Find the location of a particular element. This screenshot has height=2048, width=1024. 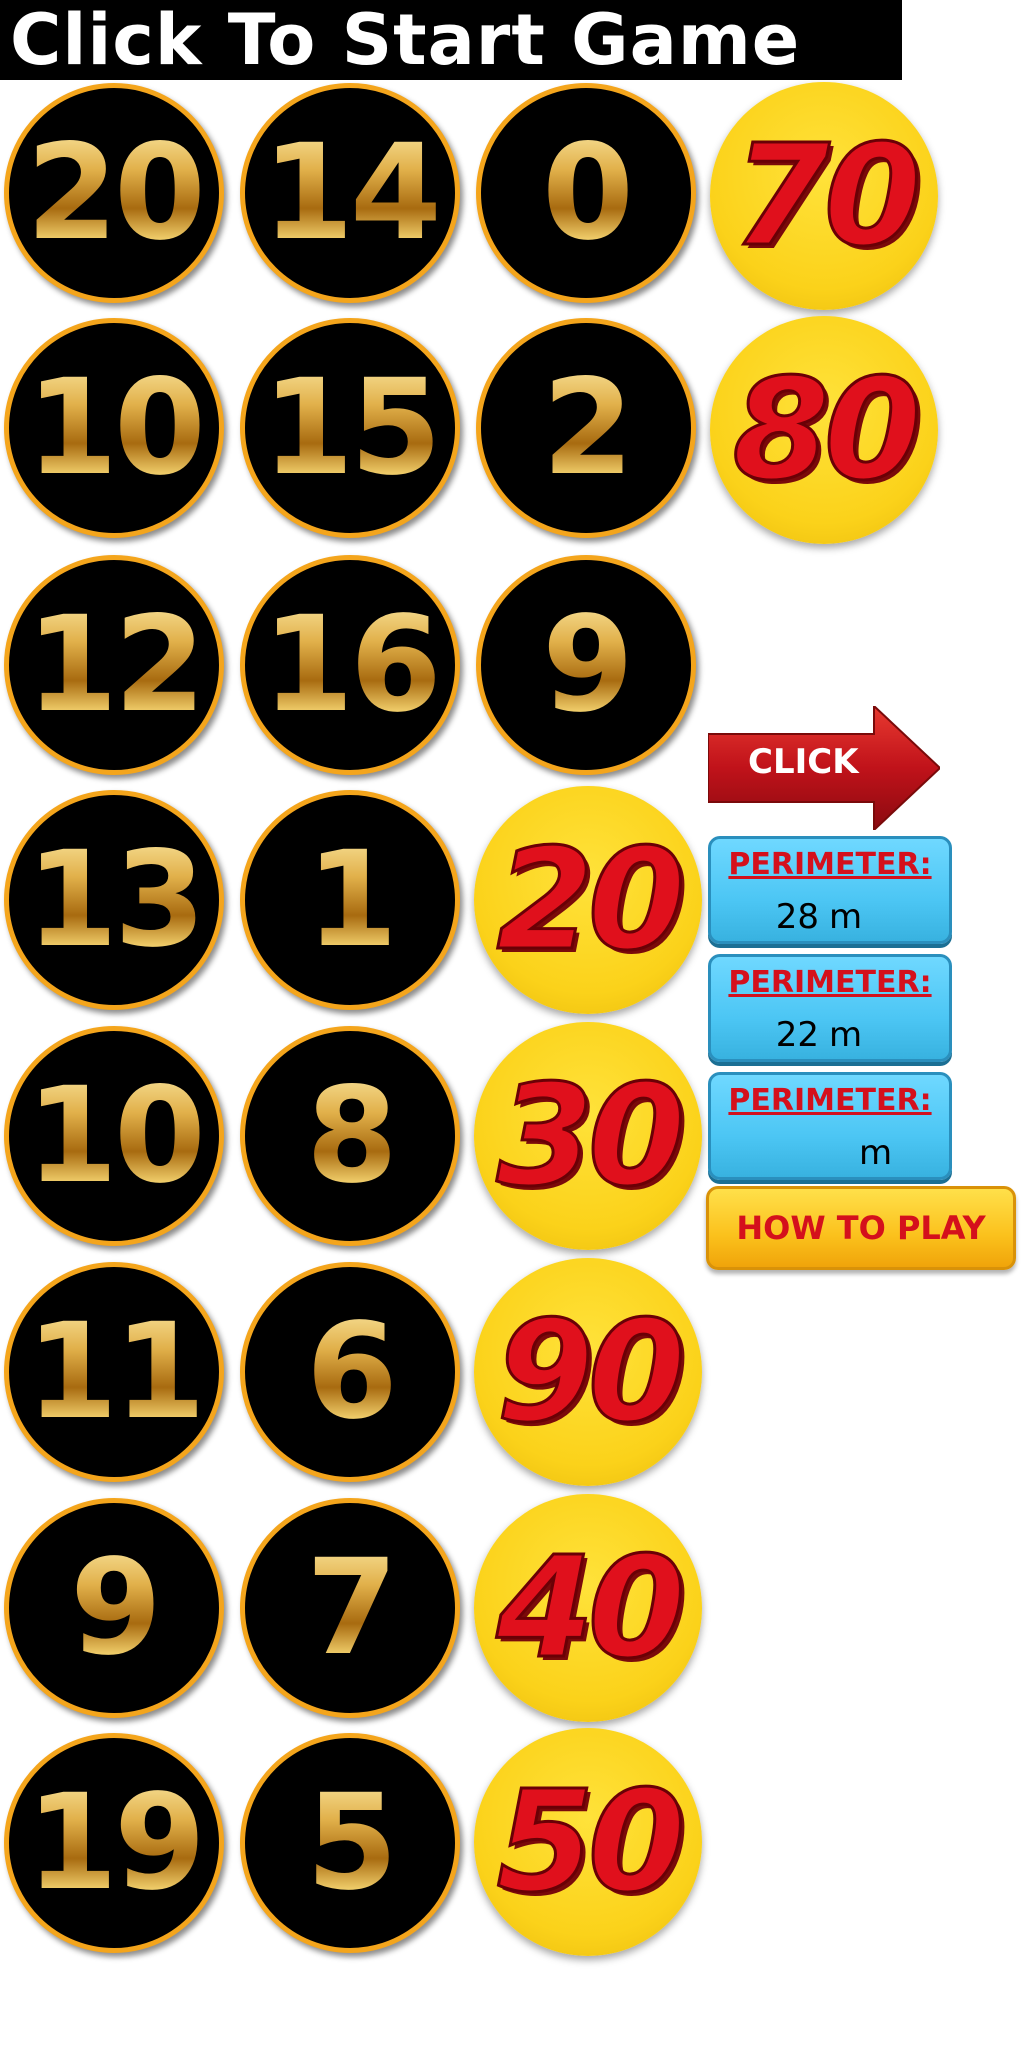

token-score: 30 is located at coordinates (591, 1136).